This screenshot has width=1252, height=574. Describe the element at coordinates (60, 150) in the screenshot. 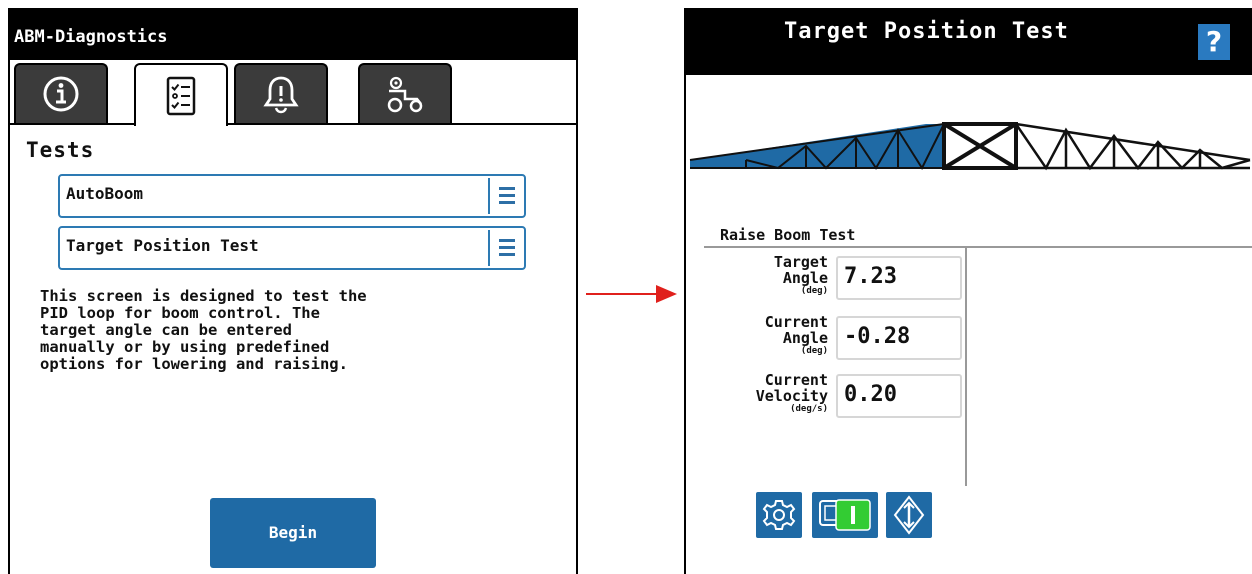

I see `tests-heading: Tests` at that location.